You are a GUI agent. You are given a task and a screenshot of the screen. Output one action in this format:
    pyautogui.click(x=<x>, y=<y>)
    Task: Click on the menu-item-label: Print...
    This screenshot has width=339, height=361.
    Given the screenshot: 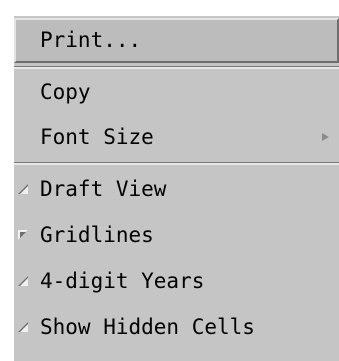 What is the action you would take?
    pyautogui.click(x=91, y=40)
    